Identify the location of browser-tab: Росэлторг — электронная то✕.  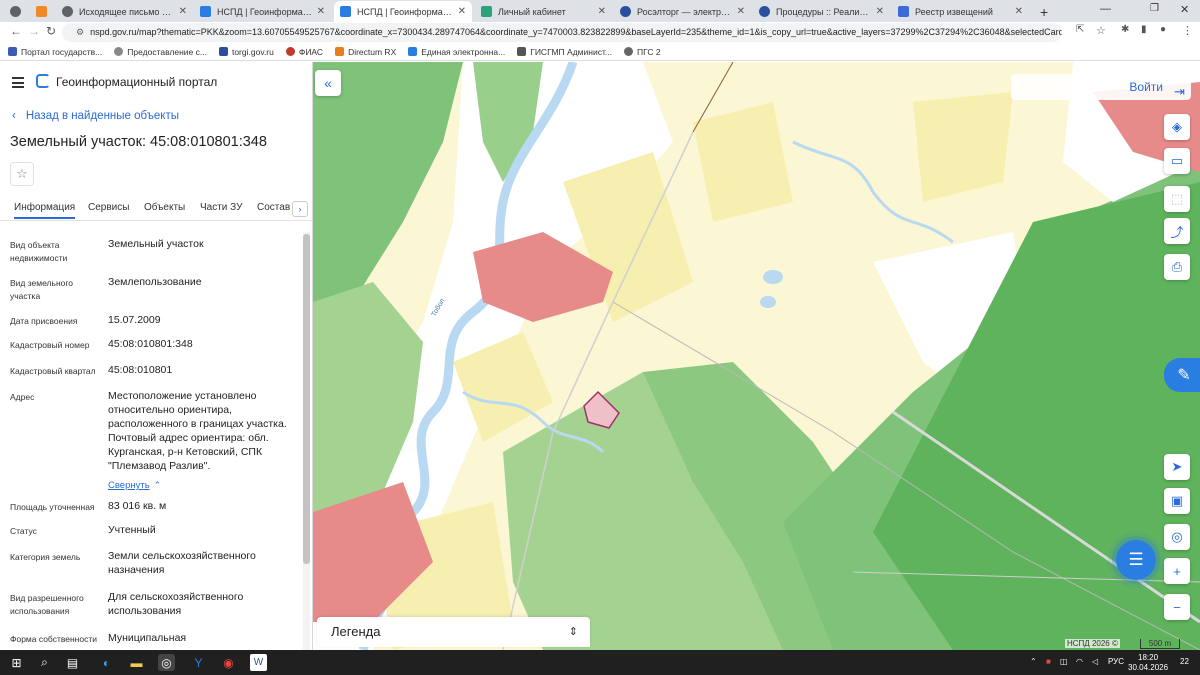
(682, 11).